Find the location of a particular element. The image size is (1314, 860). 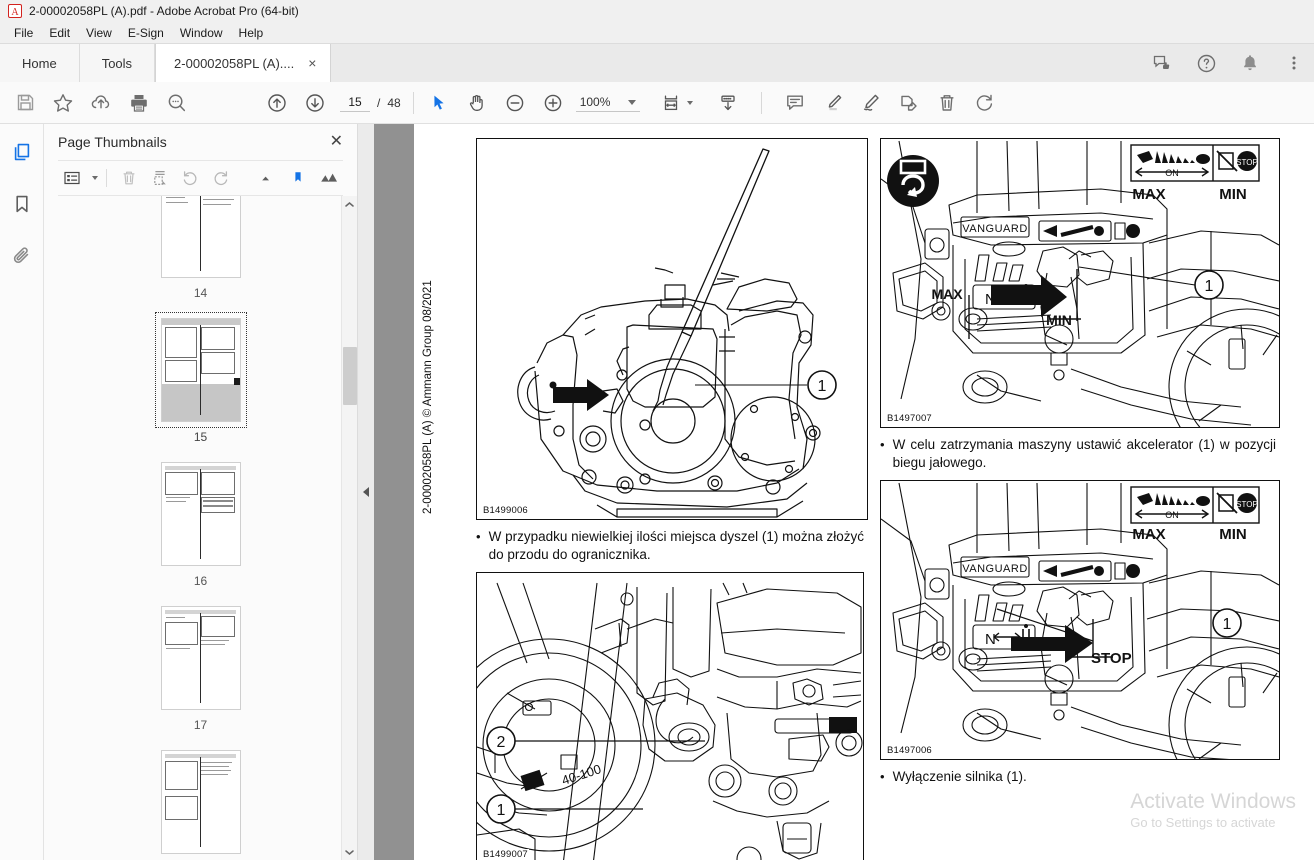

select-cursor-icon is located at coordinates (439, 103).